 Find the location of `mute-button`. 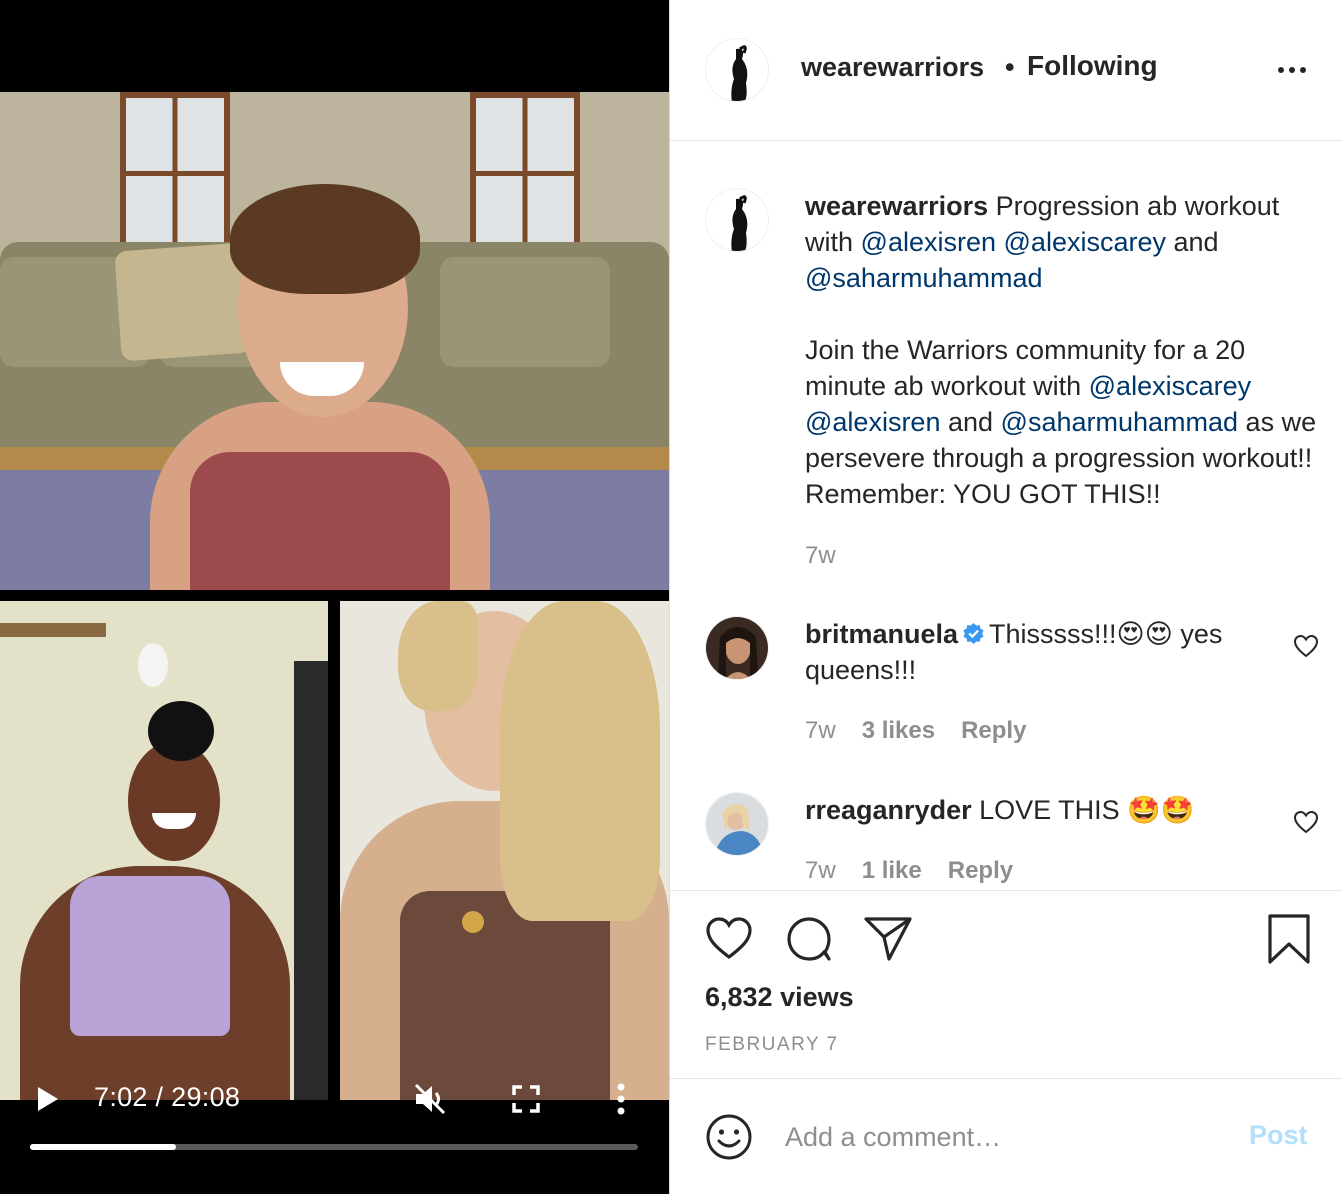

mute-button is located at coordinates (430, 1099).